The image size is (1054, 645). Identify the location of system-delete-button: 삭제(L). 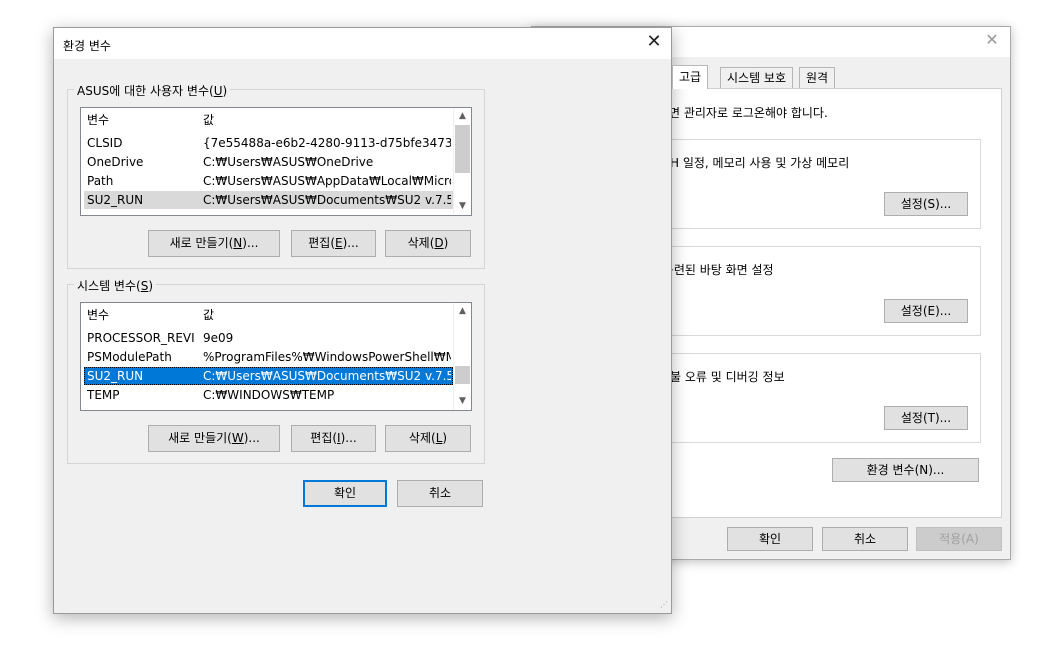
(428, 438).